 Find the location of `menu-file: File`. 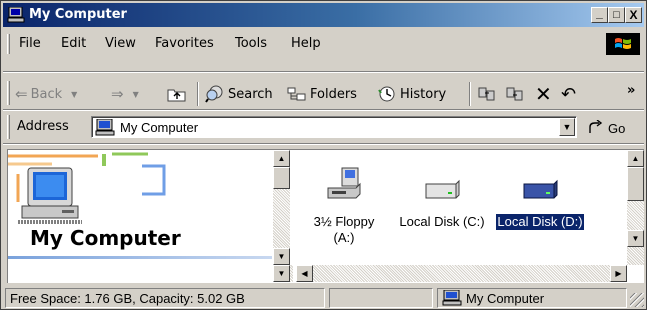

menu-file: File is located at coordinates (30, 43).